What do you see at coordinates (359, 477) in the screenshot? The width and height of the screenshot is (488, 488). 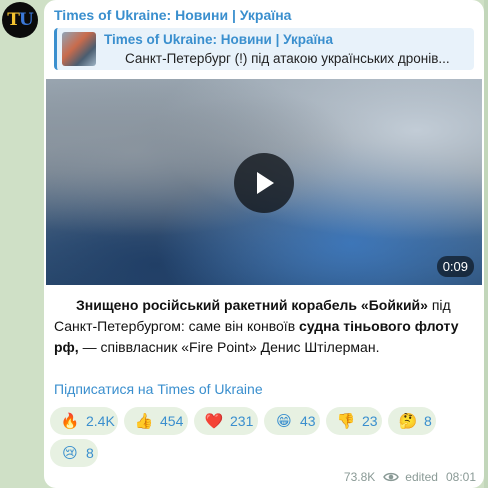 I see `view-count: 73.8K` at bounding box center [359, 477].